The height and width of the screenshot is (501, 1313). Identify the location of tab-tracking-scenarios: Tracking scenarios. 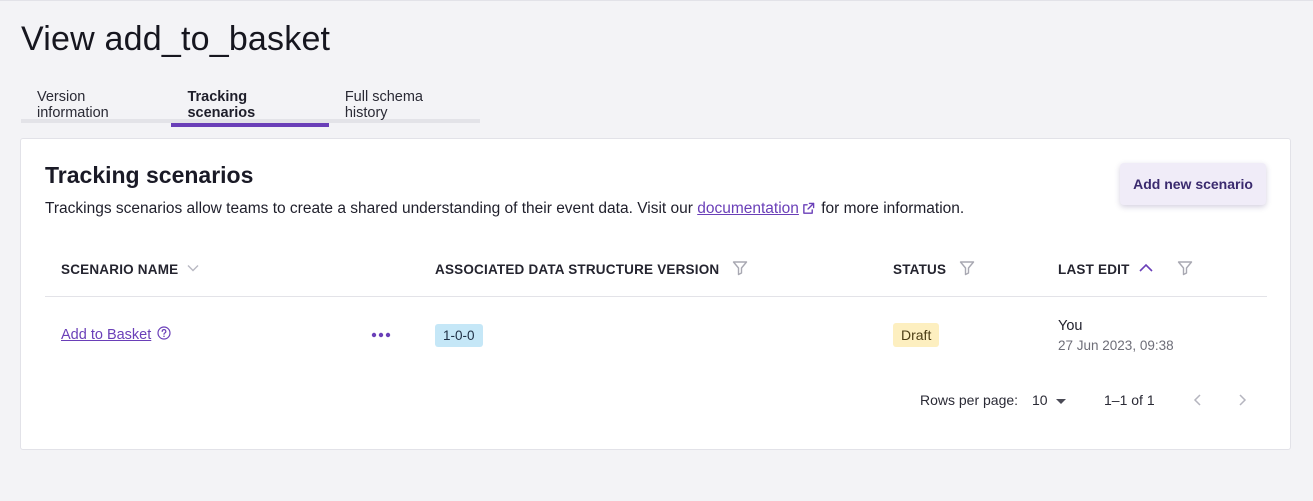
(250, 102).